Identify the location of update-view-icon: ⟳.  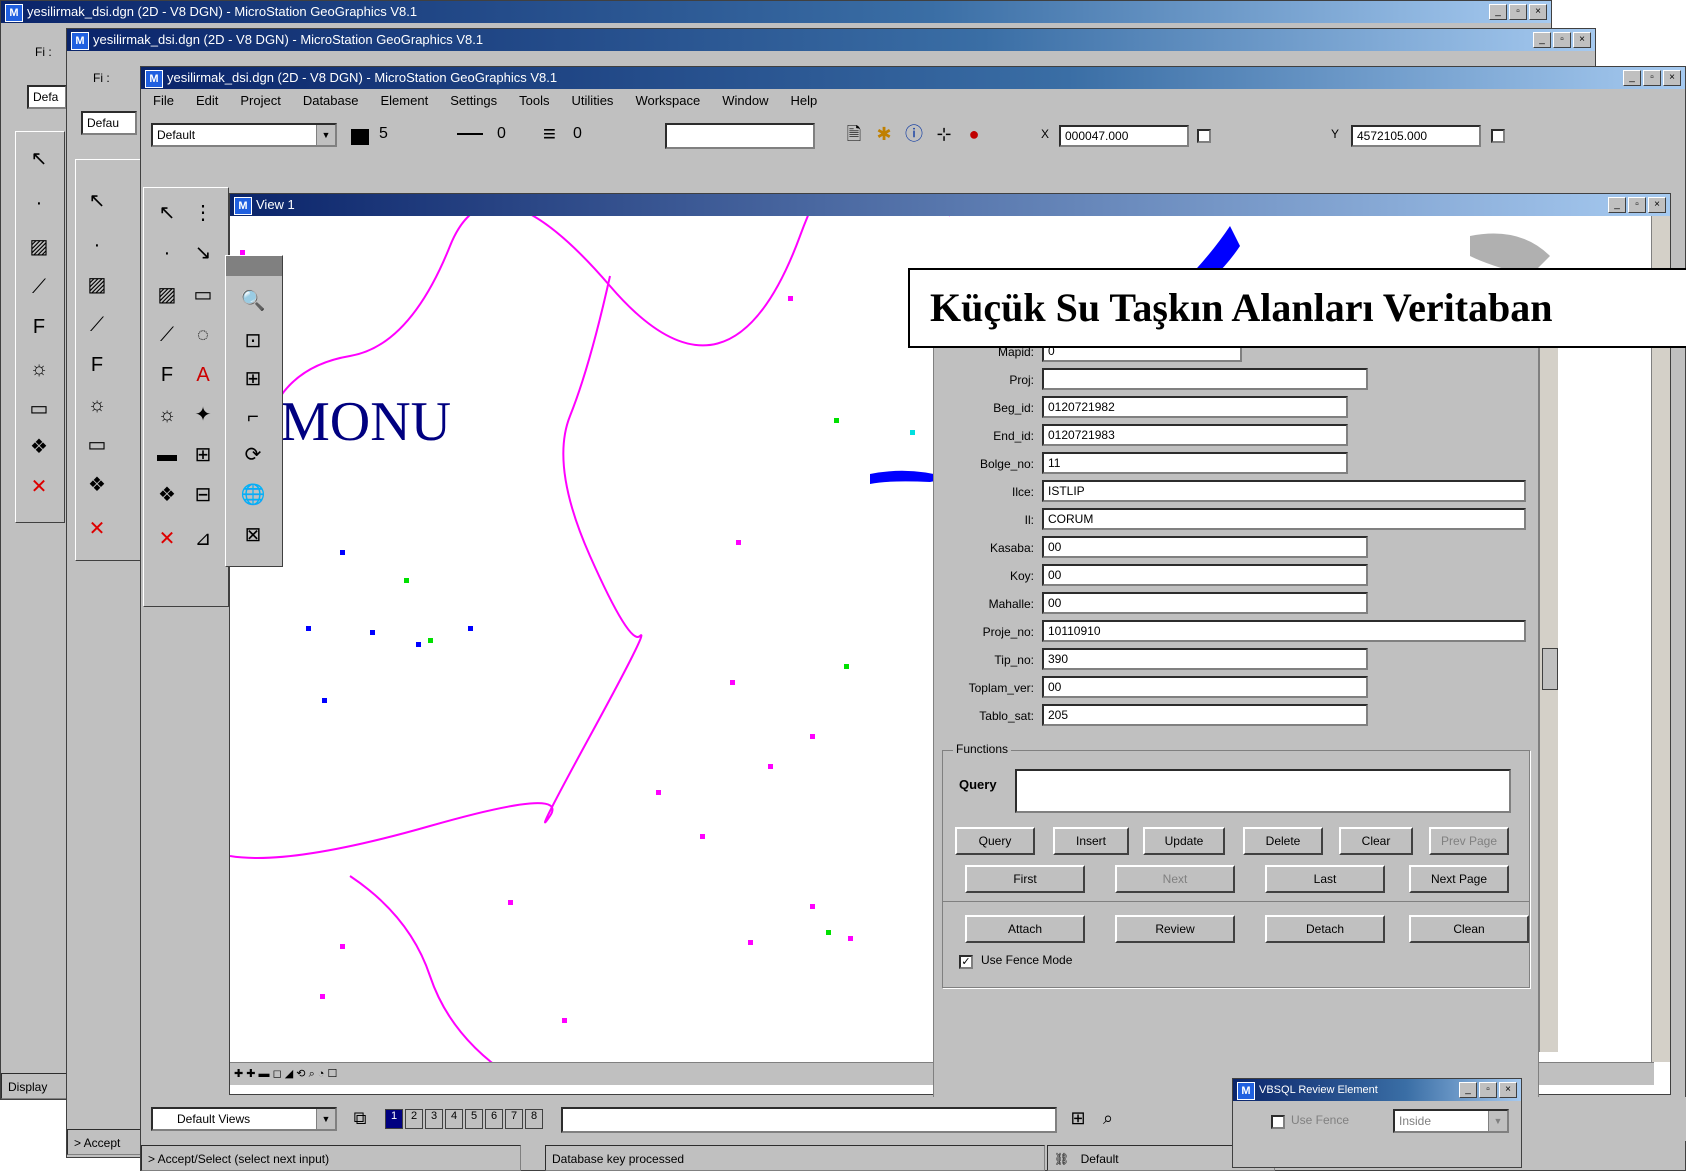
(253, 455).